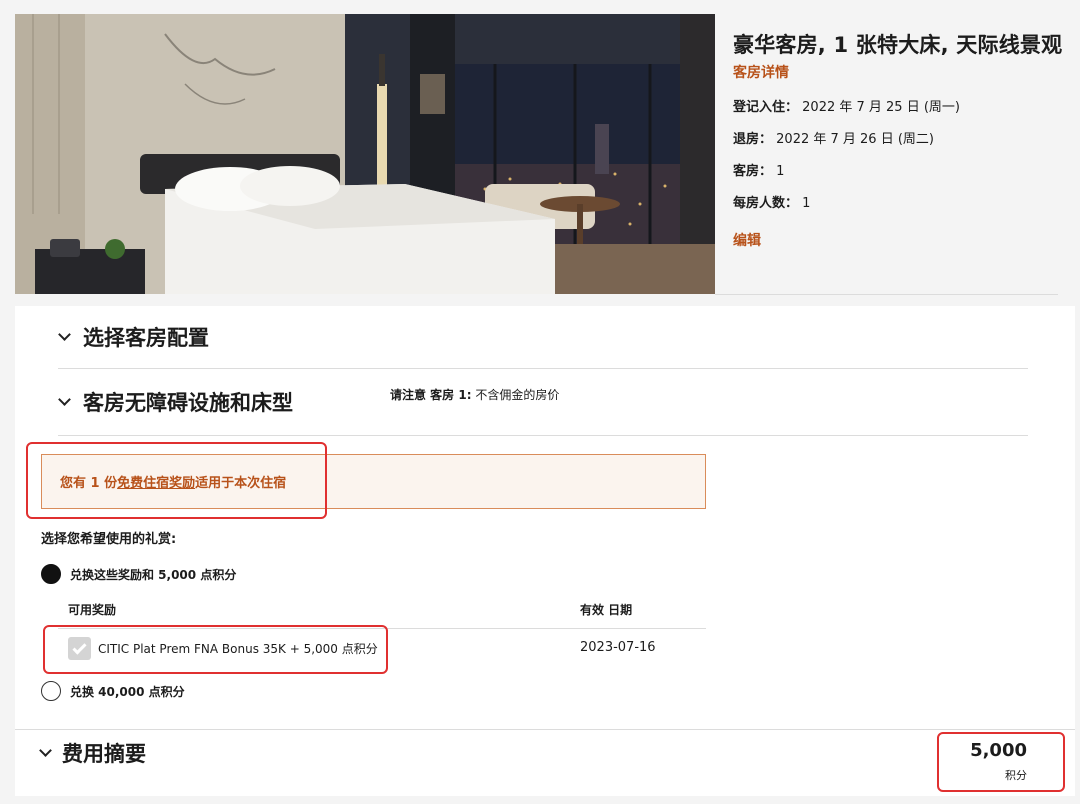 The height and width of the screenshot is (804, 1080). I want to click on edit-link: 编辑, so click(898, 240).